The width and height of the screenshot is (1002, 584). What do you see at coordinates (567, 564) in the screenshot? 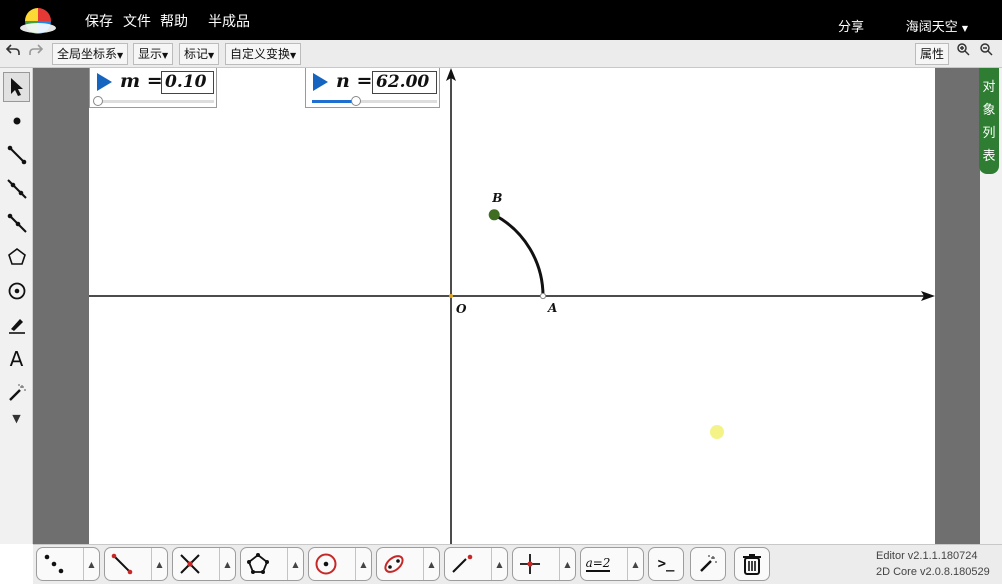
I see `coordinate-tools-expand: ▲` at bounding box center [567, 564].